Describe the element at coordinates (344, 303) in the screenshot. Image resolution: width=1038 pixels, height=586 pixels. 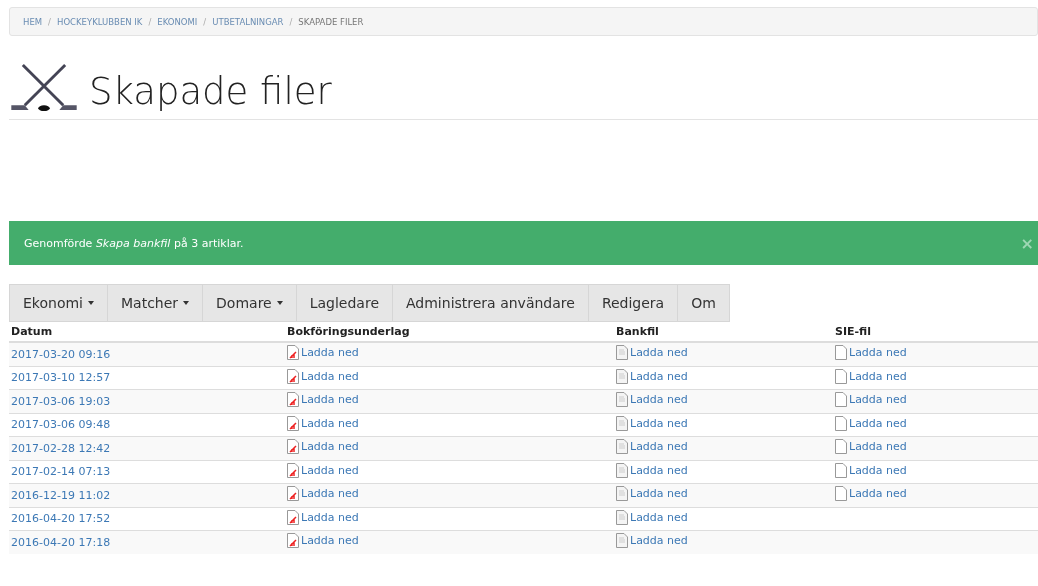
I see `menu-tab: Lagledare` at that location.